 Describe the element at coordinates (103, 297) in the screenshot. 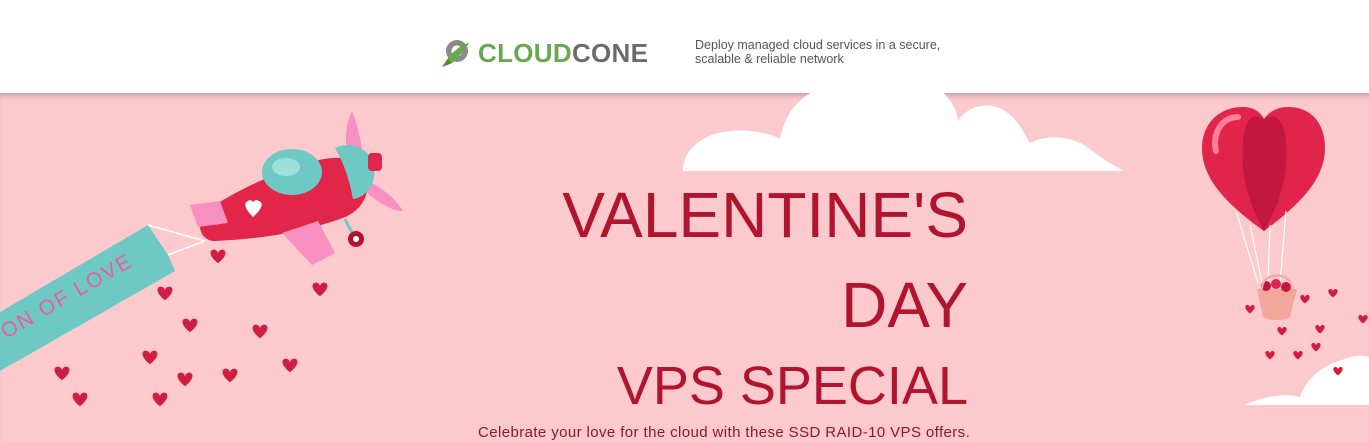

I see `love-banner: ON OF LOVE` at that location.